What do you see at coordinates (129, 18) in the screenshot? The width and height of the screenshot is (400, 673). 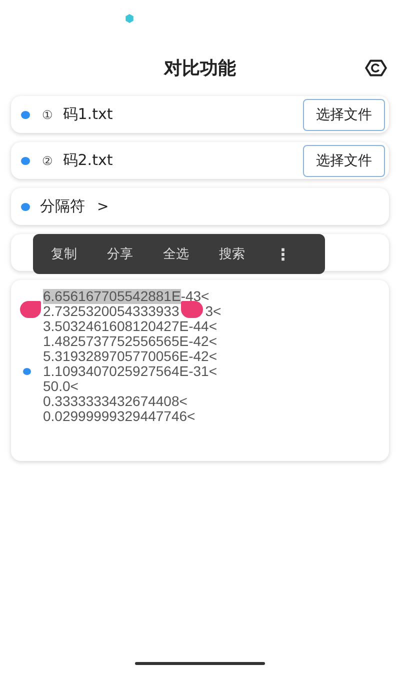 I see `status-icon` at bounding box center [129, 18].